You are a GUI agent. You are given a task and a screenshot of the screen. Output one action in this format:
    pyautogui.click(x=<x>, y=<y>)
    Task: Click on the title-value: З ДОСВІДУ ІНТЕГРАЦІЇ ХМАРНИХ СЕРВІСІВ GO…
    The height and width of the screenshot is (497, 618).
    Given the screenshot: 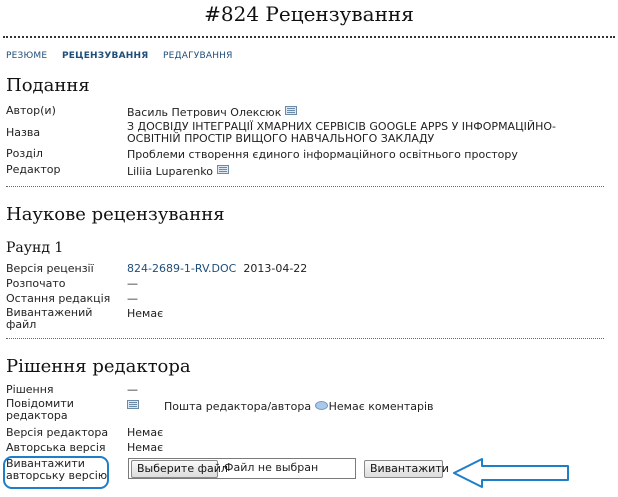 What is the action you would take?
    pyautogui.click(x=341, y=132)
    